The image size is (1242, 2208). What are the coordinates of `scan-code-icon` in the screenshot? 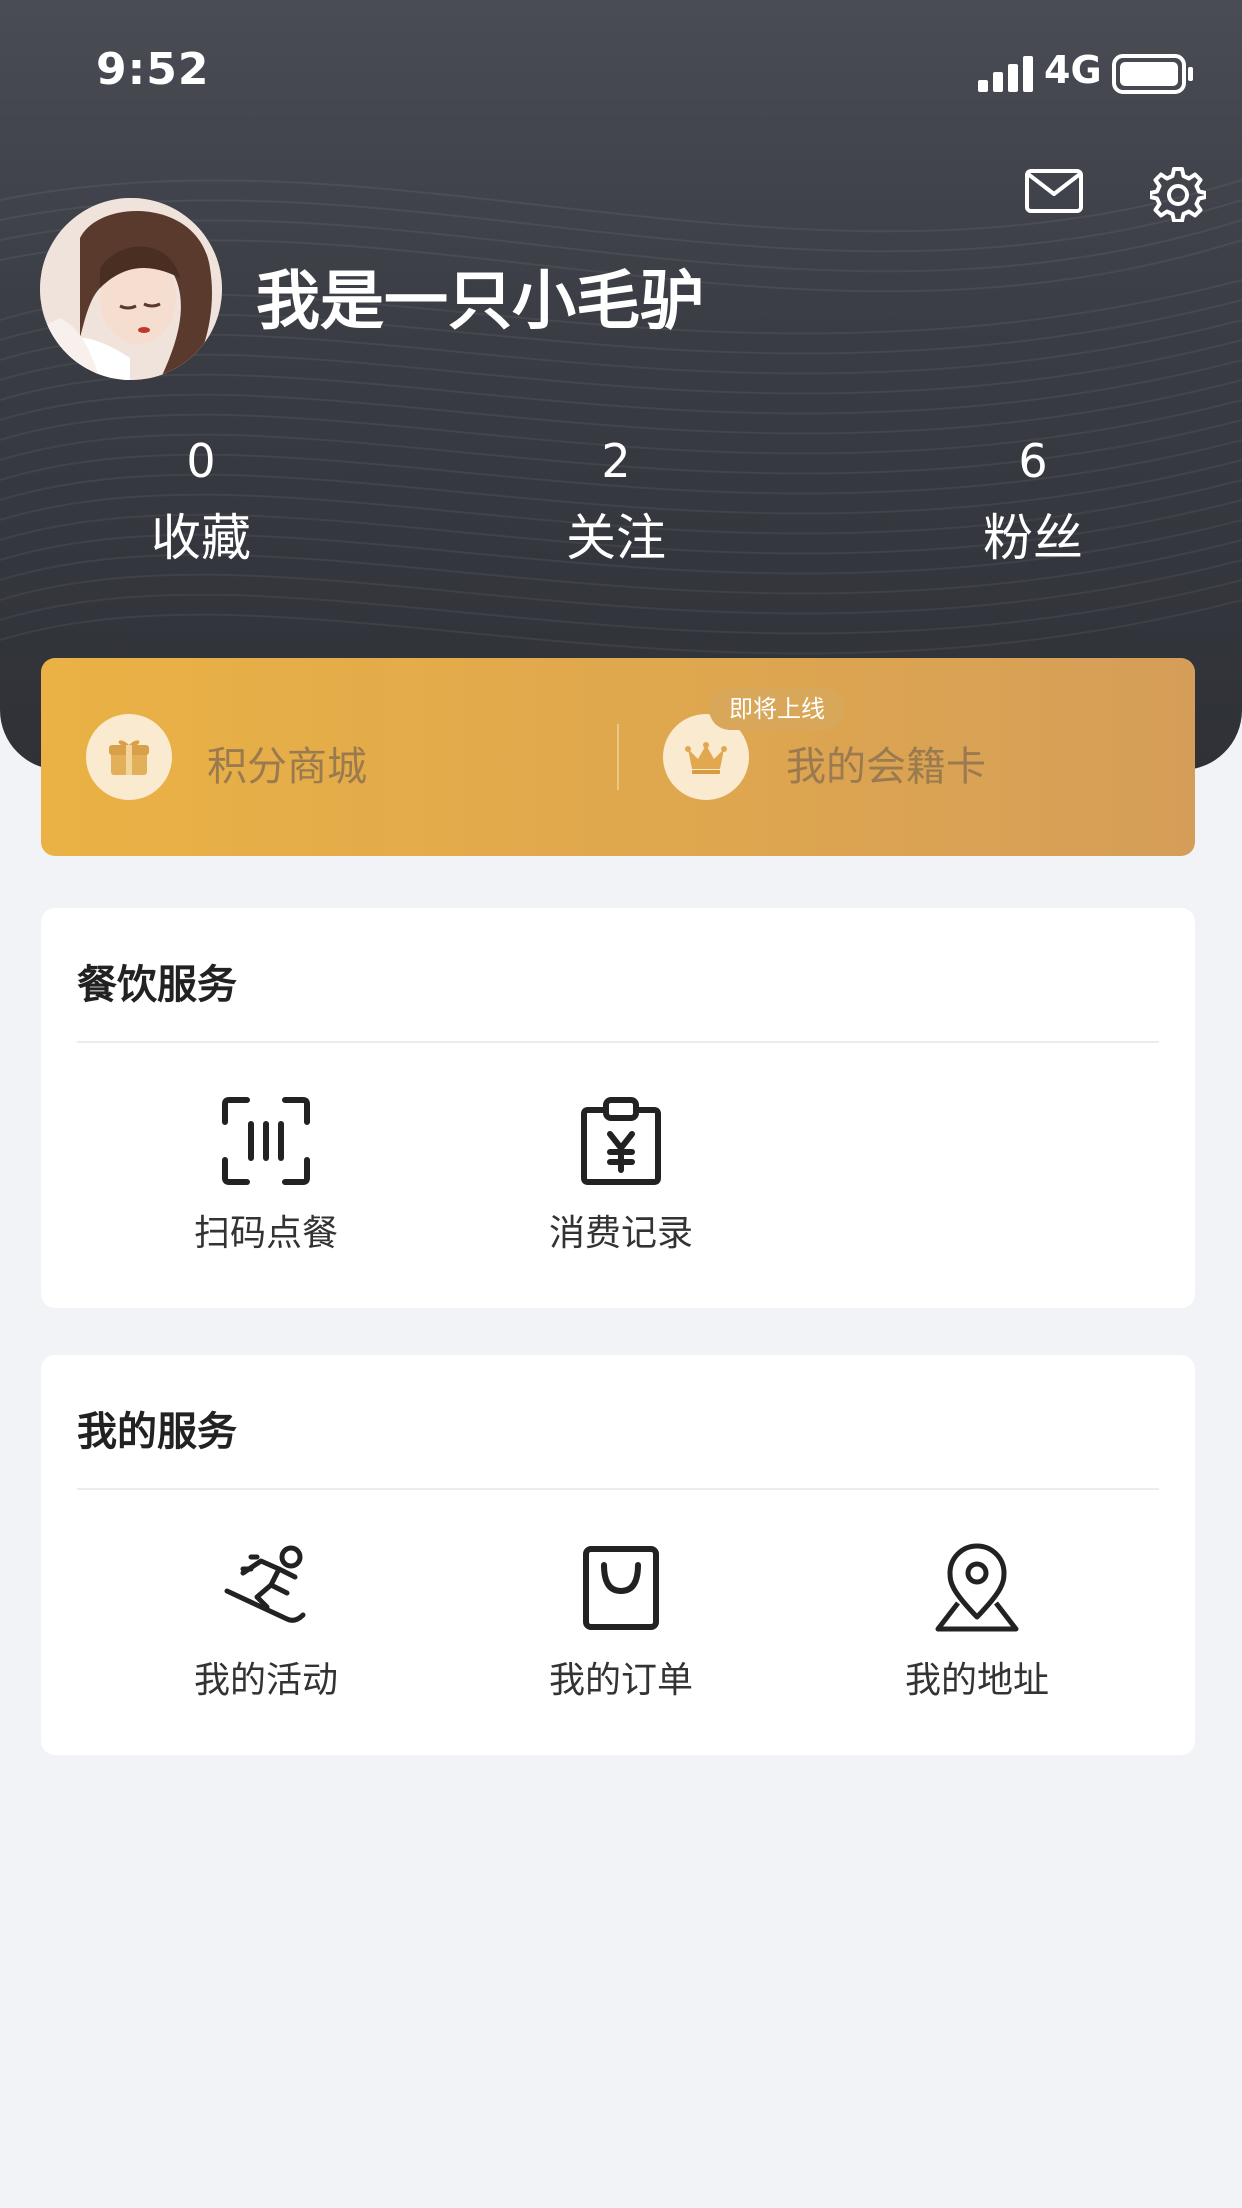 It's located at (266, 1141).